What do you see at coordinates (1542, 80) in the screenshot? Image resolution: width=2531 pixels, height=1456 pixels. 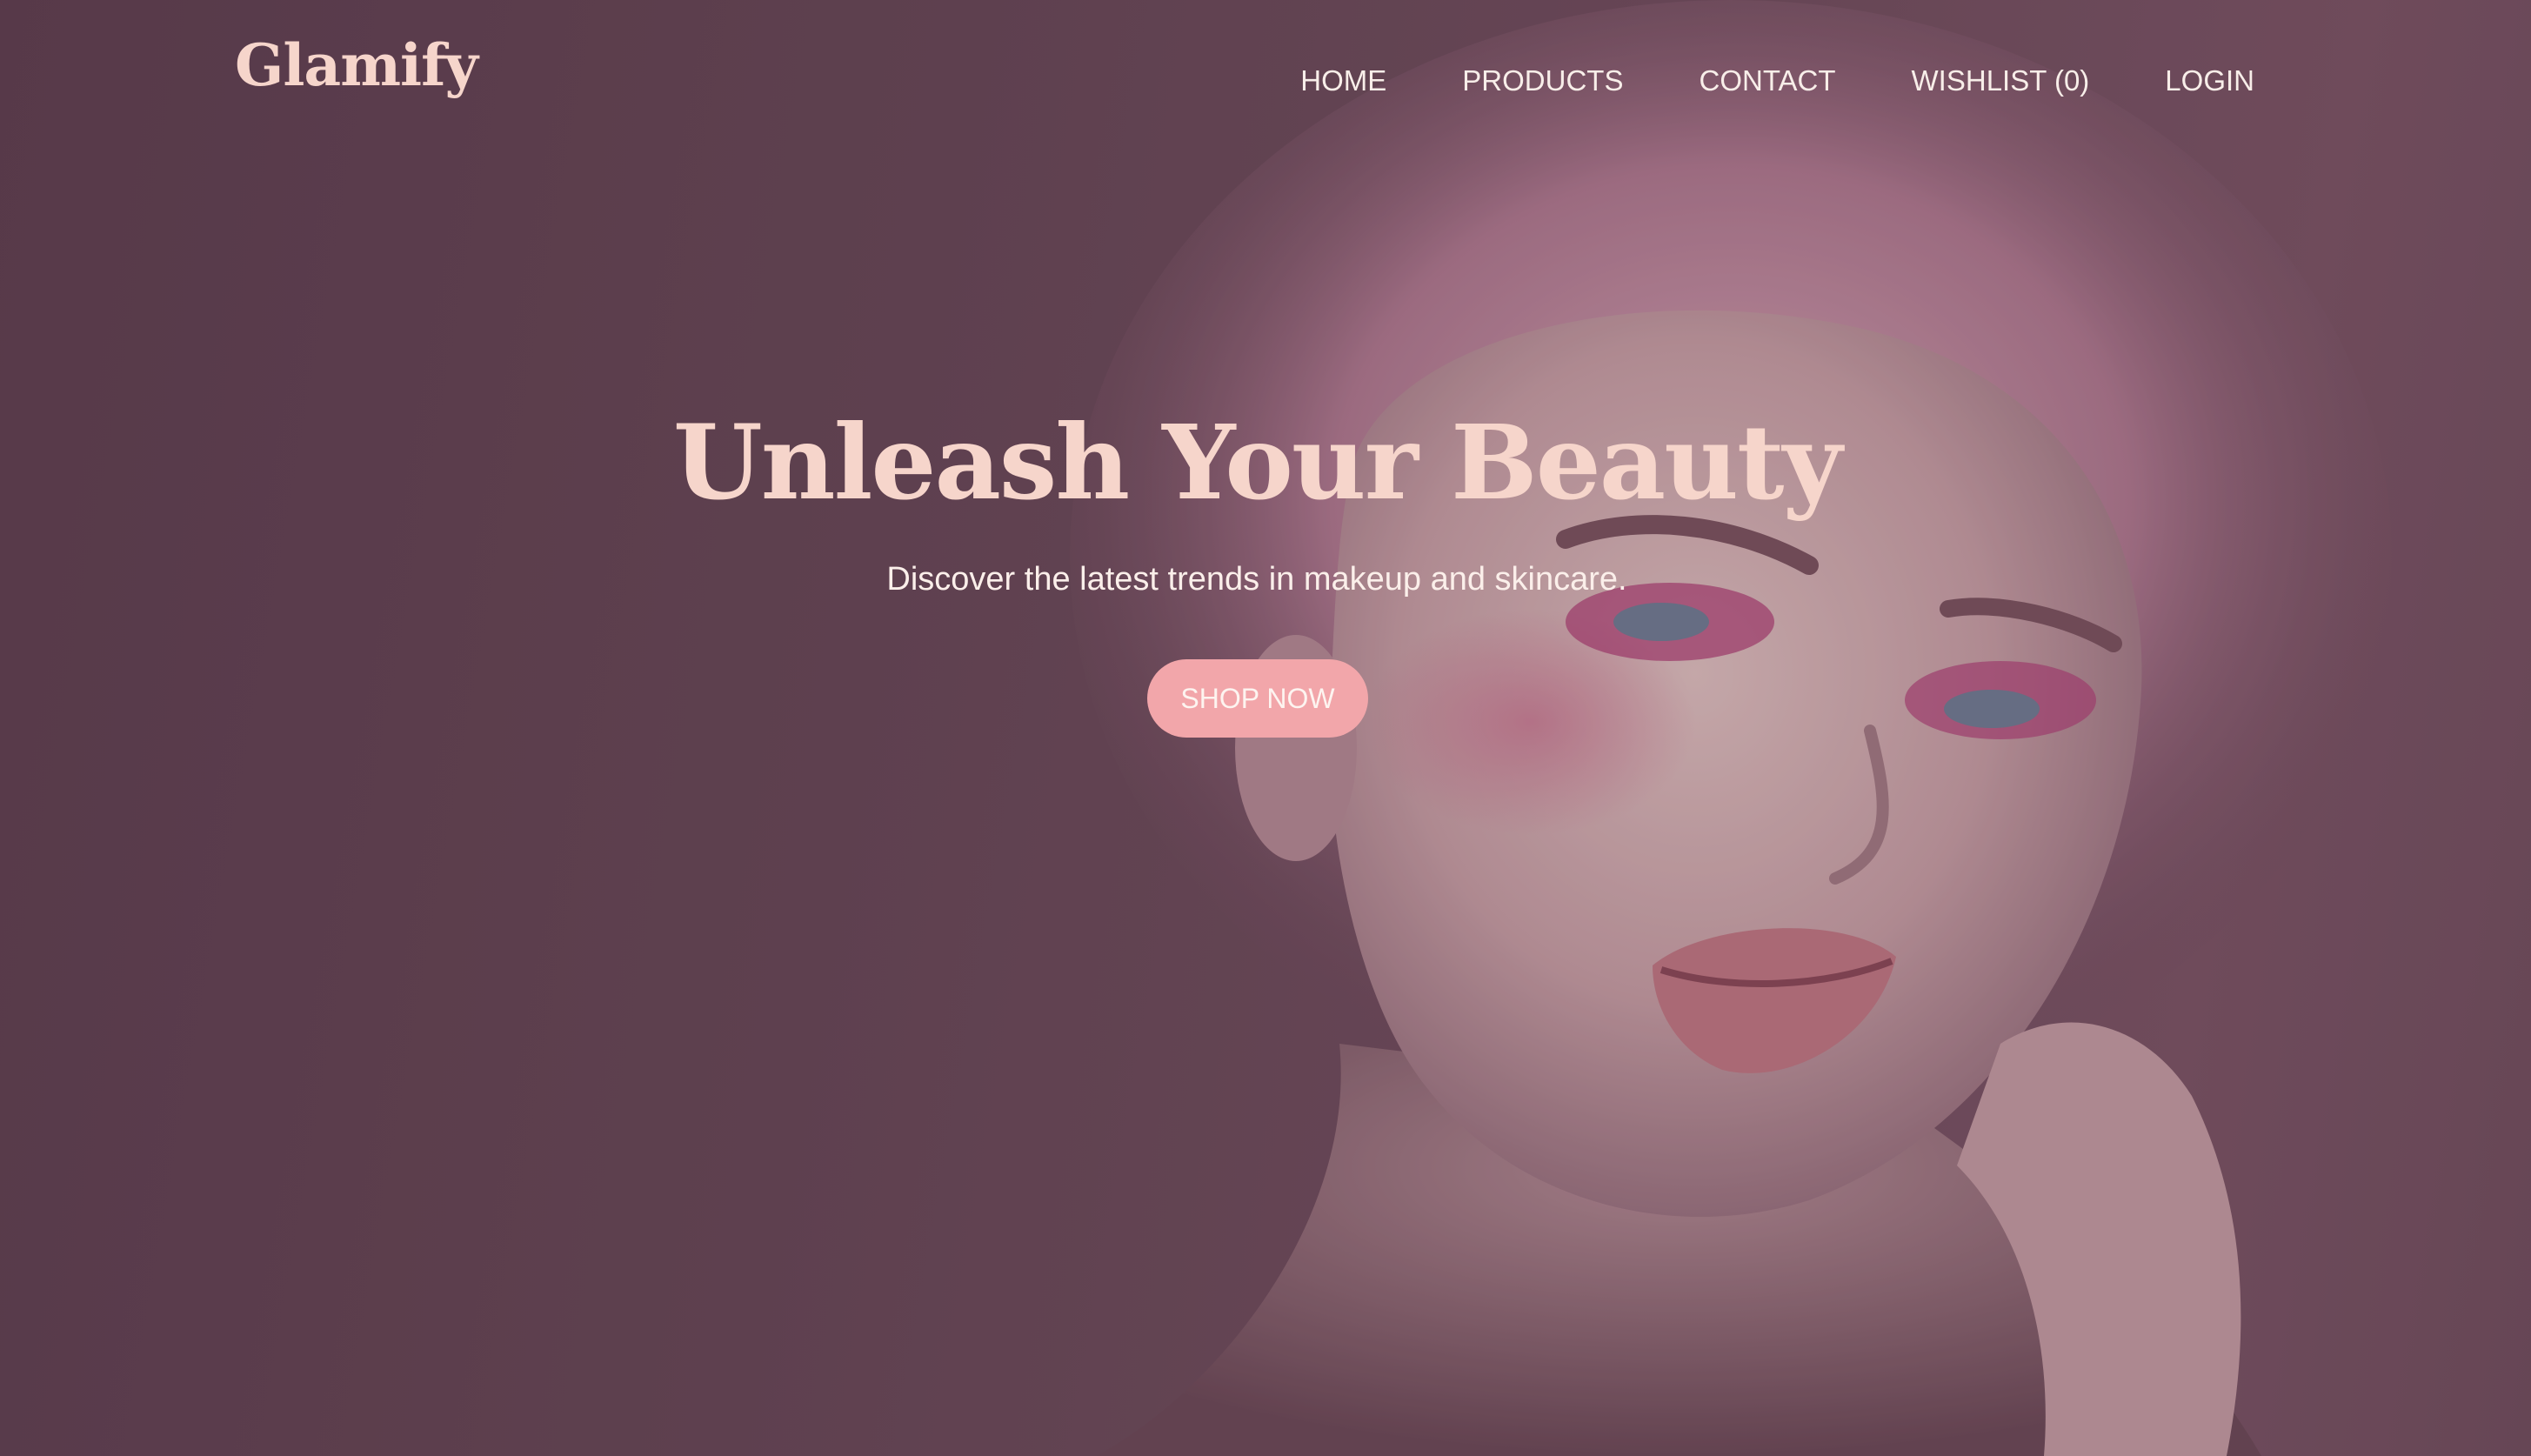 I see `nav-products-link: PRODUCTS` at bounding box center [1542, 80].